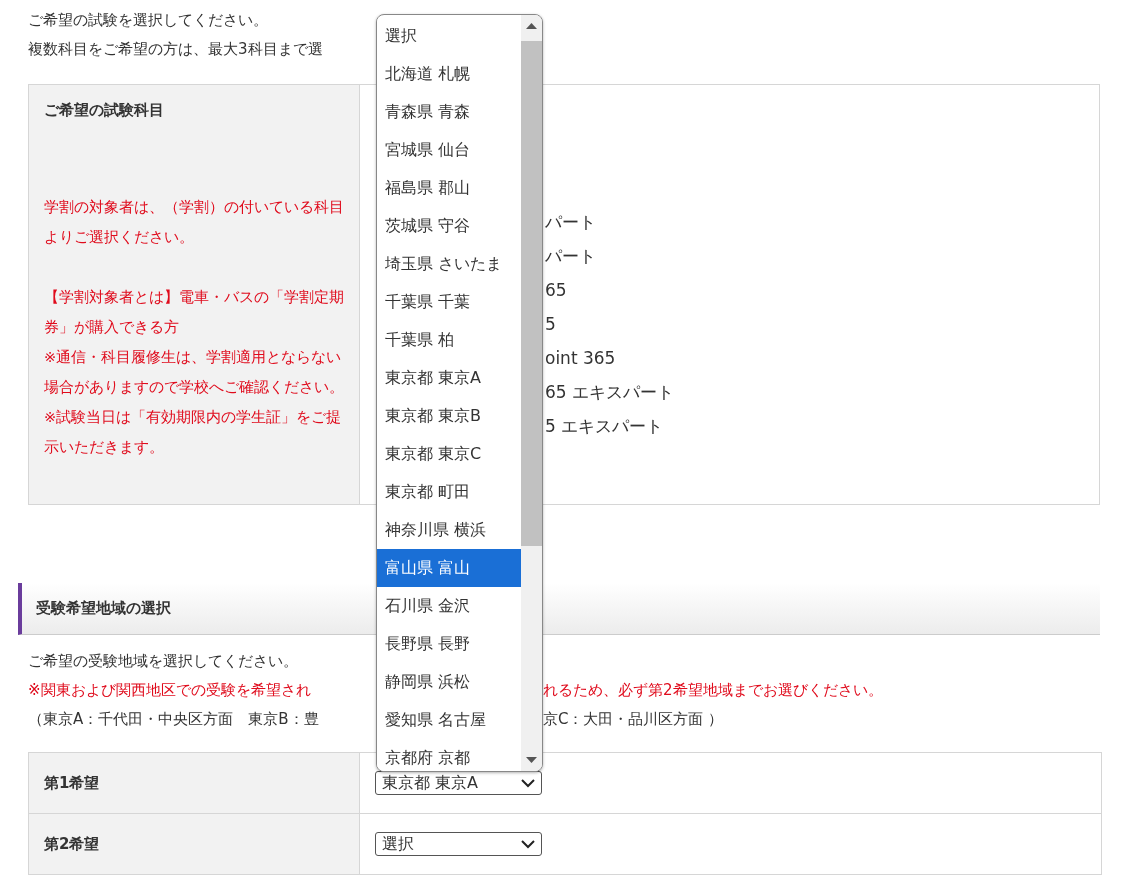 This screenshot has width=1128, height=893. What do you see at coordinates (194, 222) in the screenshot?
I see `student-discount-note: 学割の対象者は、（学割）の付いている科目よりご選択ください。` at bounding box center [194, 222].